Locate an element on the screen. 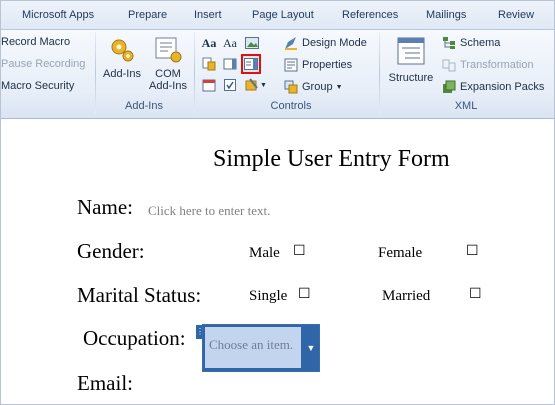 The width and height of the screenshot is (555, 405). tab-page-layout: Page Layout is located at coordinates (283, 15).